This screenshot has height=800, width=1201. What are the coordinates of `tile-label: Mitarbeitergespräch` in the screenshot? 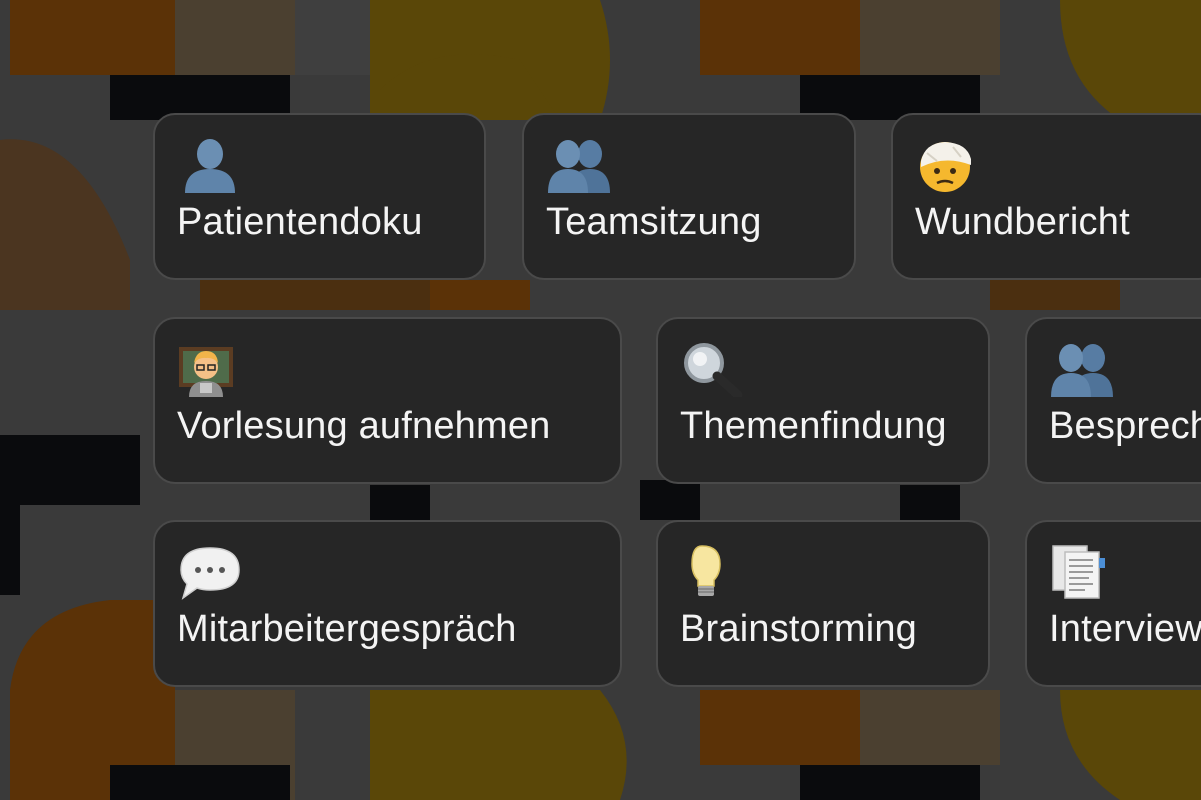 It's located at (347, 629).